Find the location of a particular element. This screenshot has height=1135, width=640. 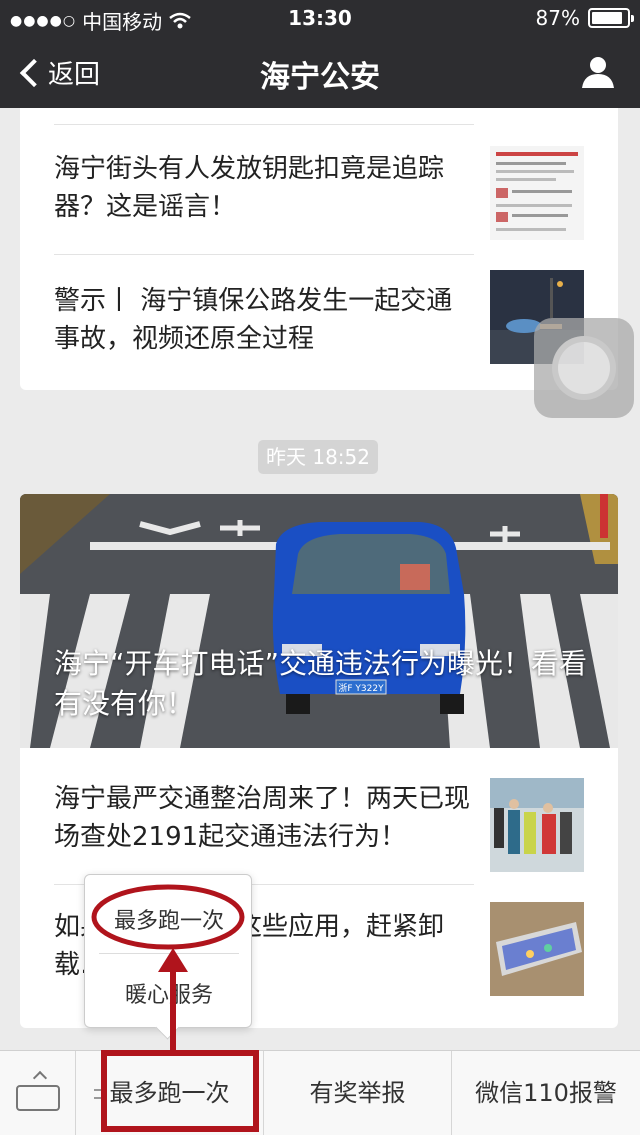

nav-bar: 返回 海宁公安 is located at coordinates (320, 72).